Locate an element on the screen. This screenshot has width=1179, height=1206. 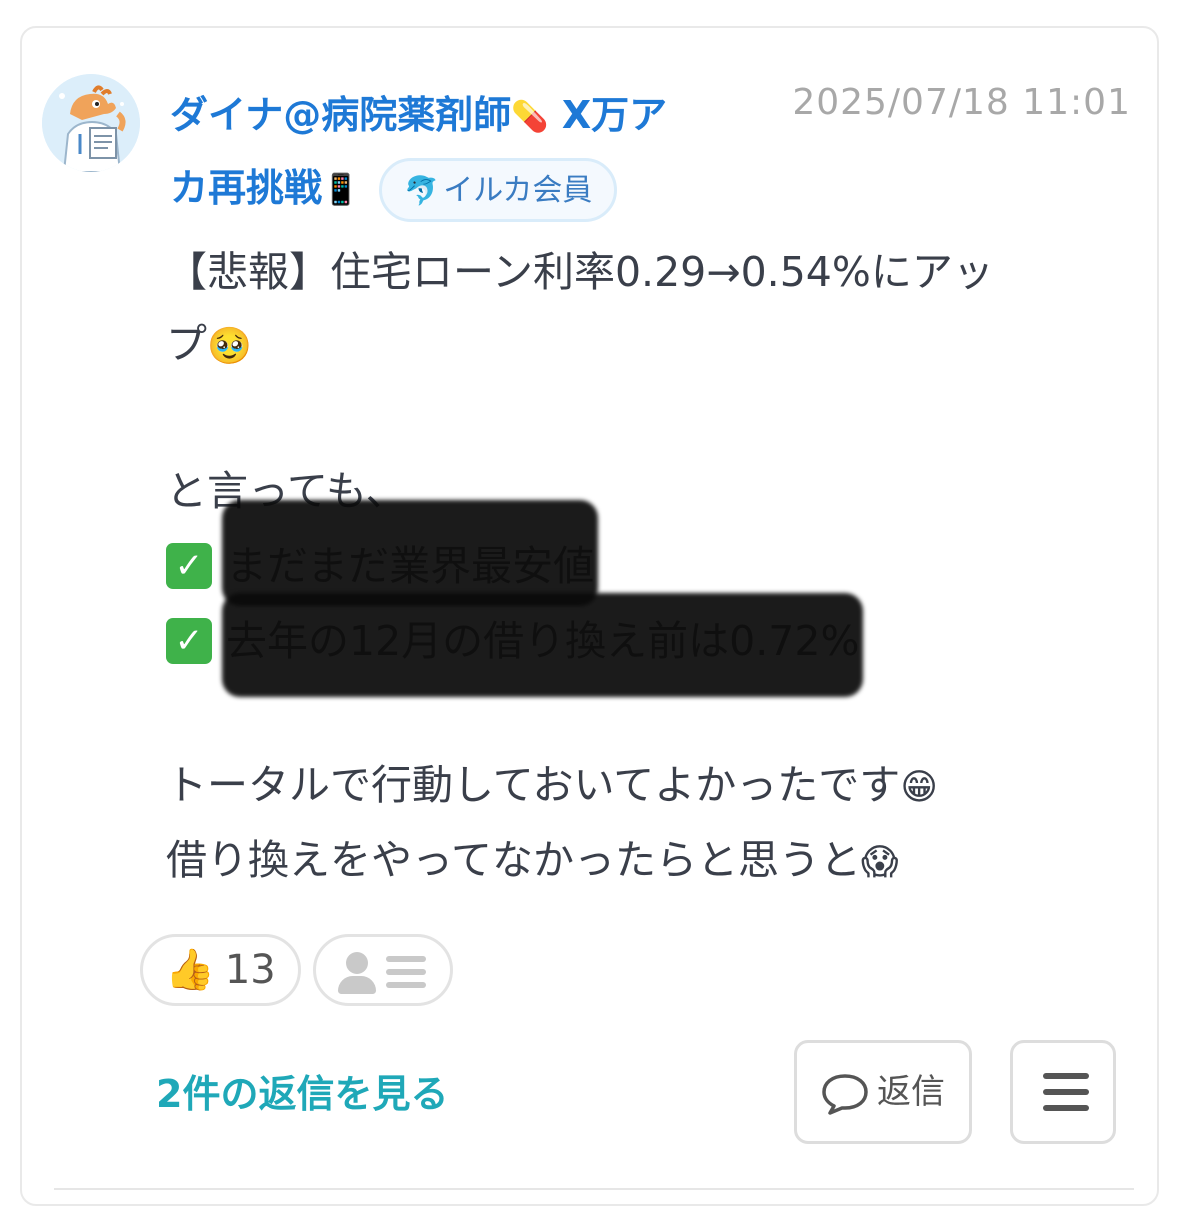
thumbs-up-icon: 👍 is located at coordinates (190, 970).